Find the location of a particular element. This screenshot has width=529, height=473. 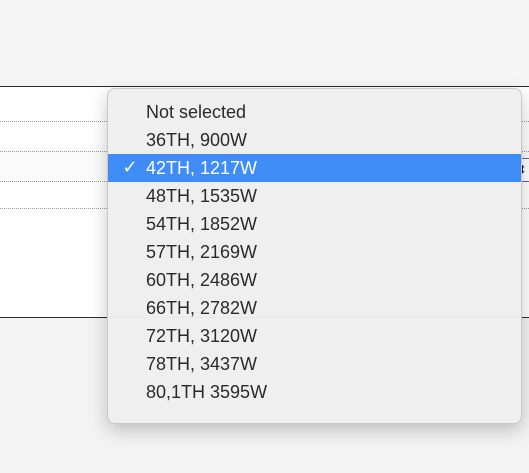

dropdown-option-48th: 48TH, 1535W is located at coordinates (314, 196).